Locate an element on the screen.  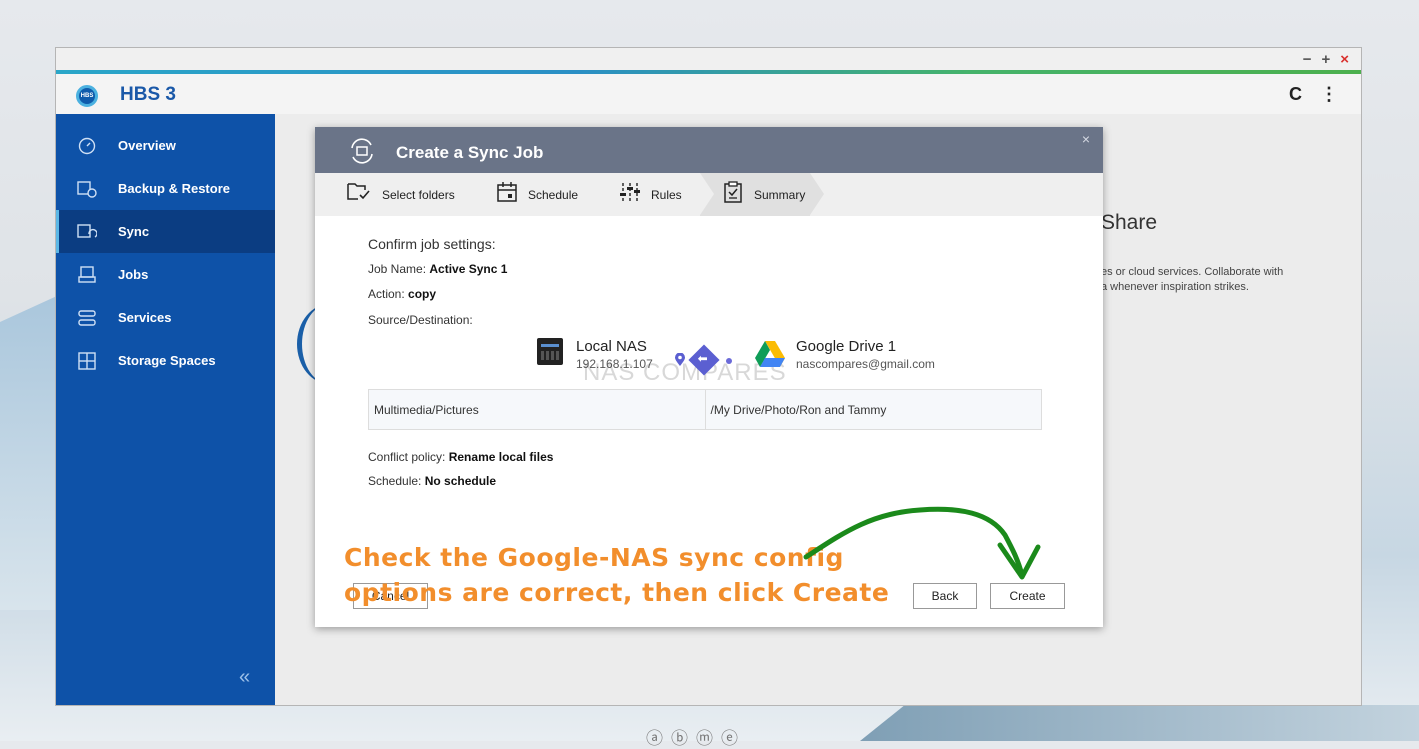
close-icon: × is located at coordinates (1086, 139).